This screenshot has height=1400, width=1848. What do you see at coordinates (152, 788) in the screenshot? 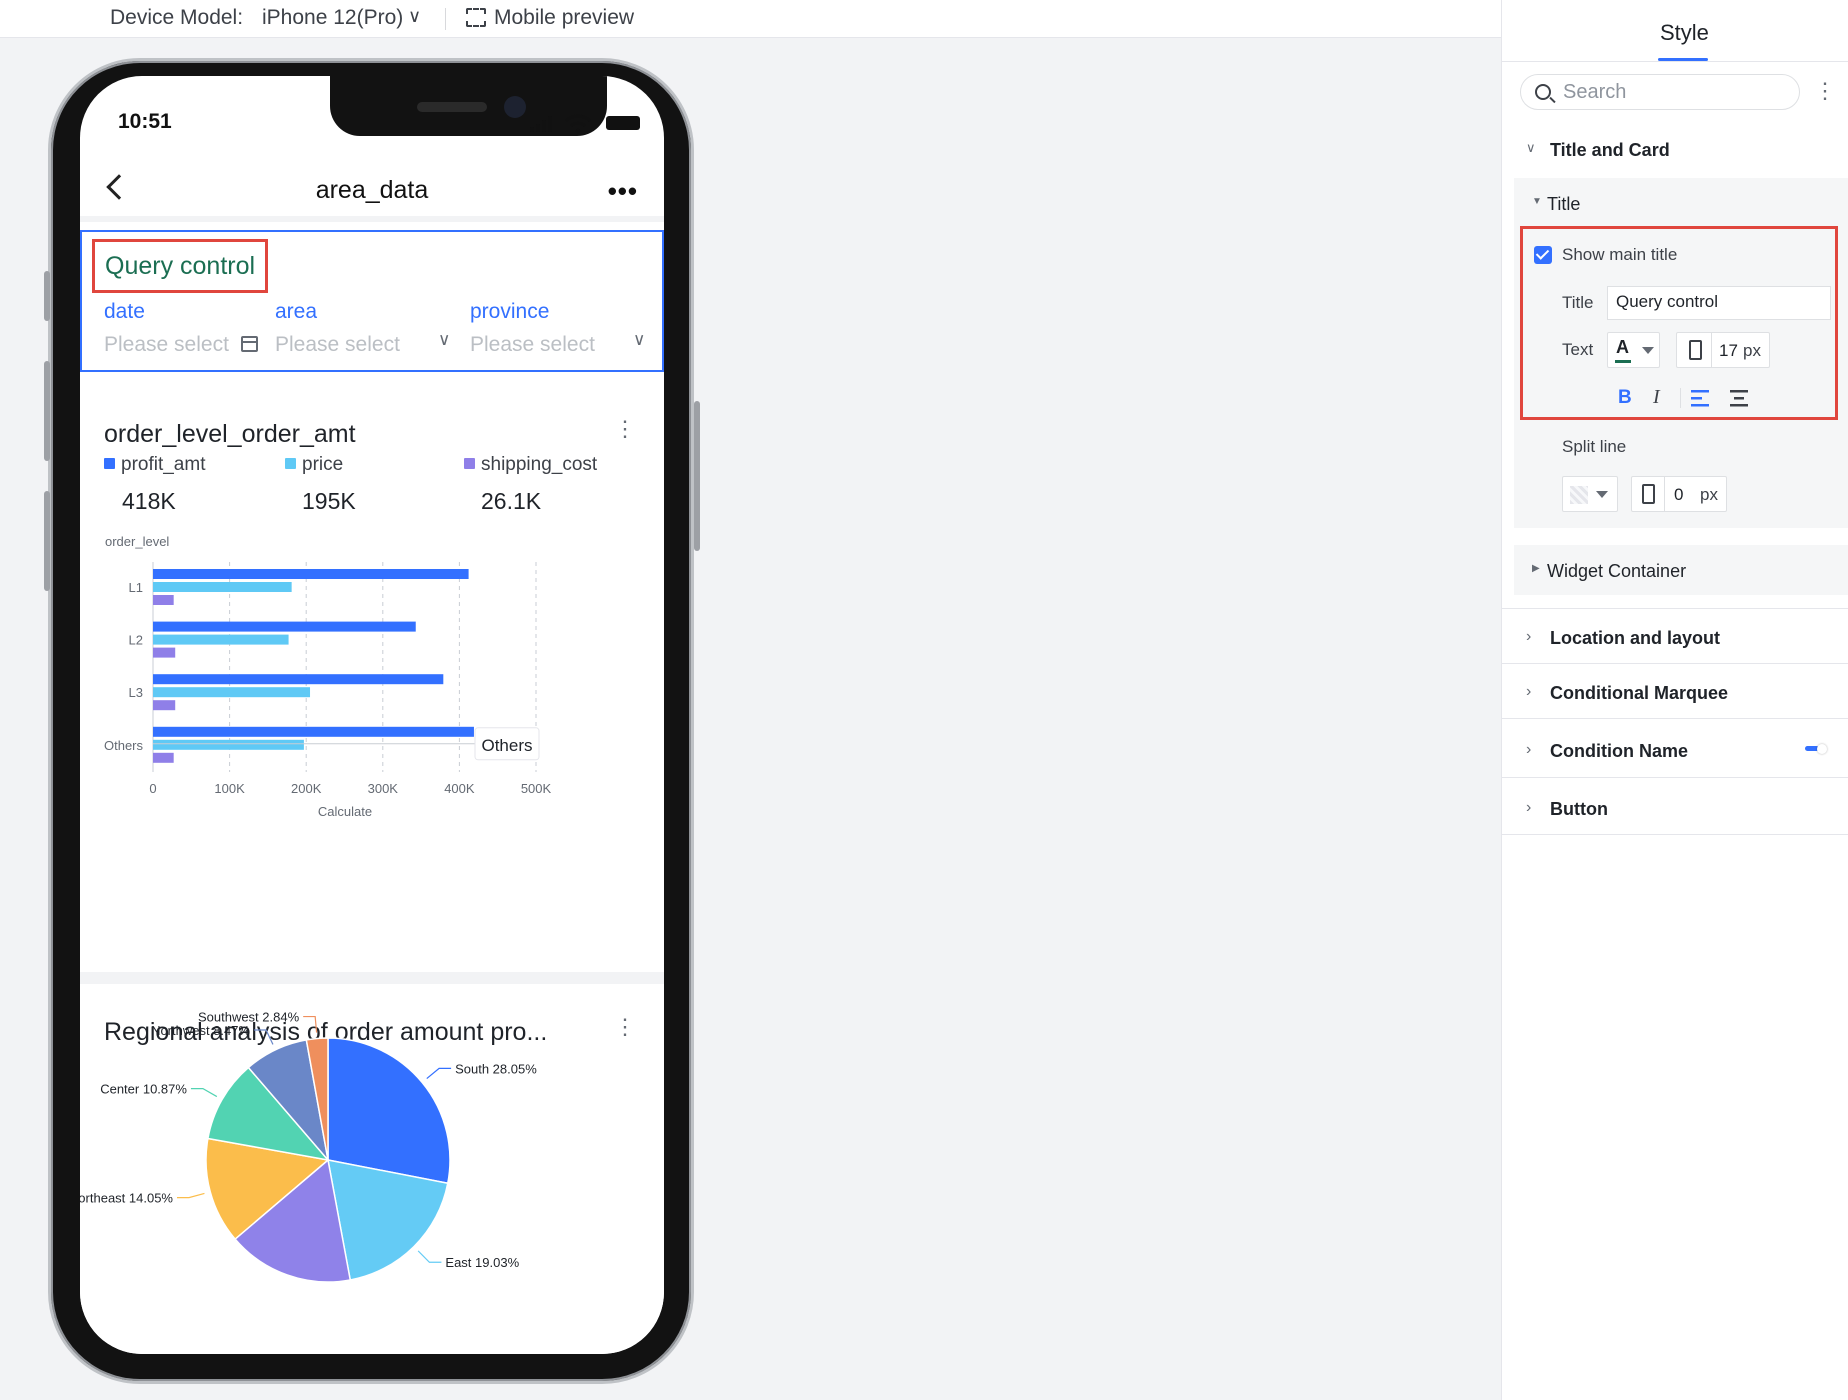
I see `x-tick-label: 0` at bounding box center [152, 788].